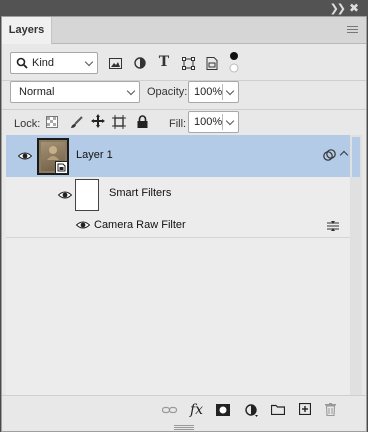 Image resolution: width=368 pixels, height=432 pixels. I want to click on fill-field: 100%, so click(213, 122).